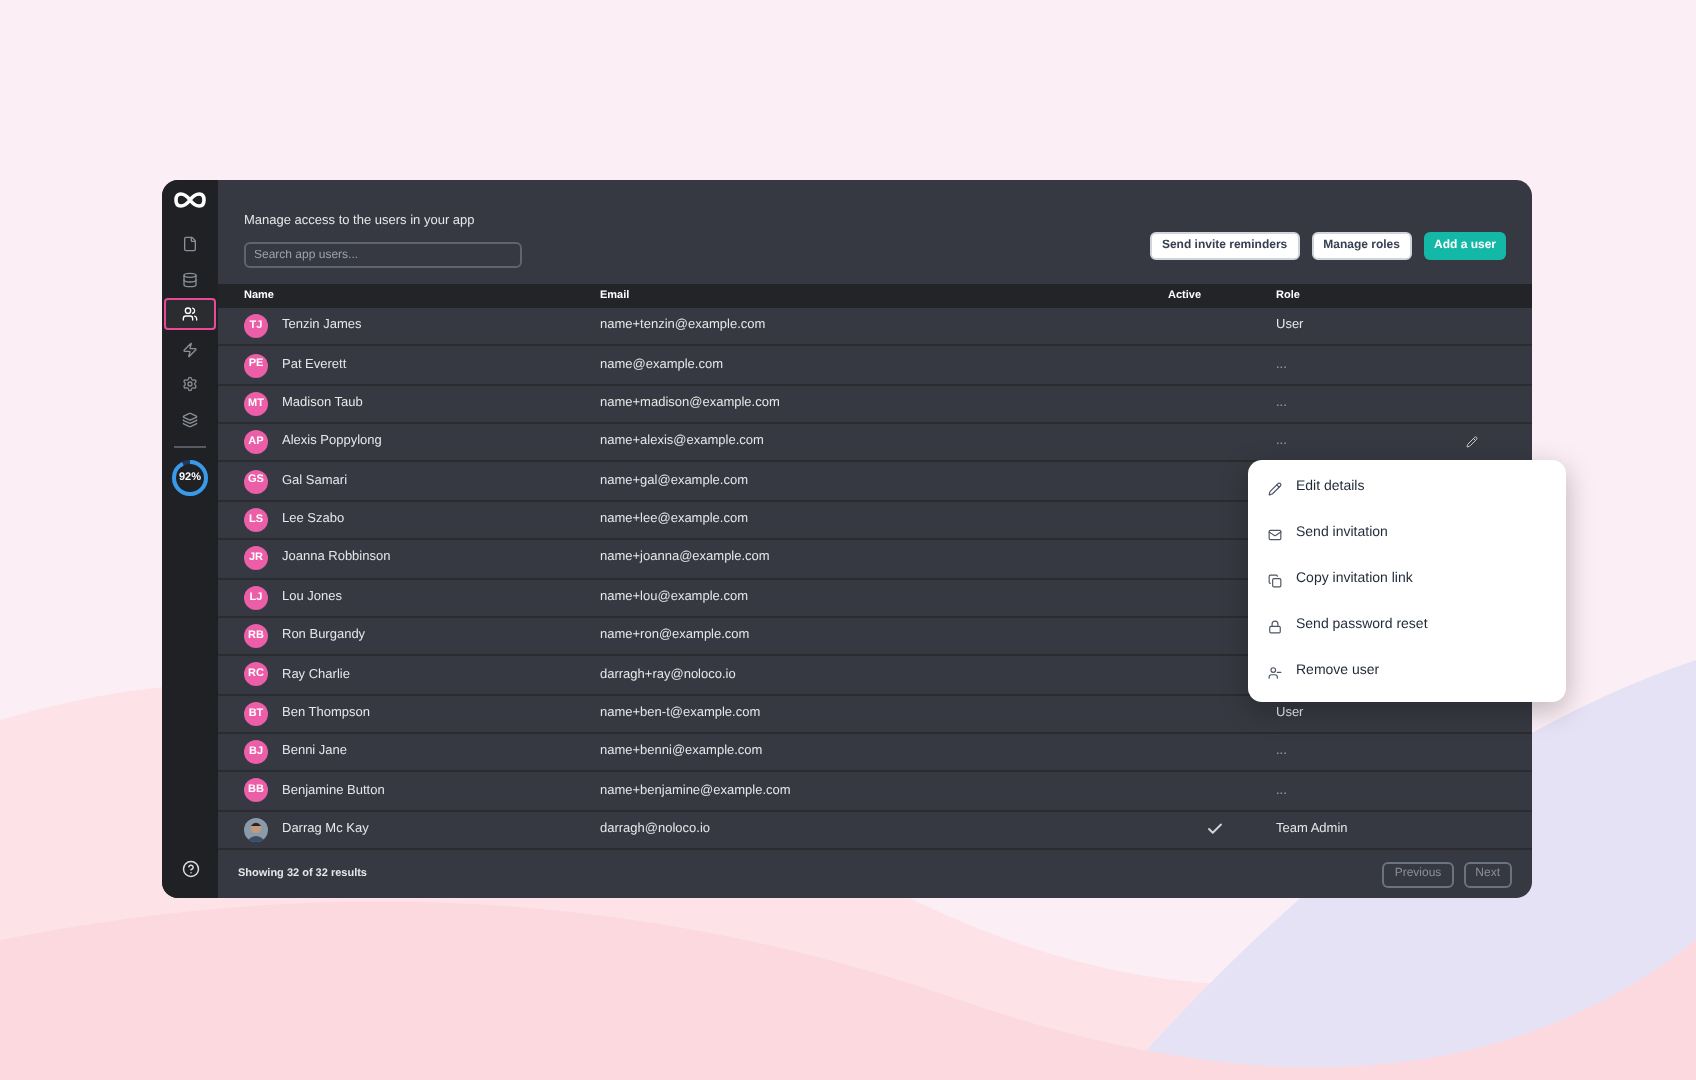 The image size is (1696, 1080). Describe the element at coordinates (1275, 627) in the screenshot. I see `lock-icon` at that location.